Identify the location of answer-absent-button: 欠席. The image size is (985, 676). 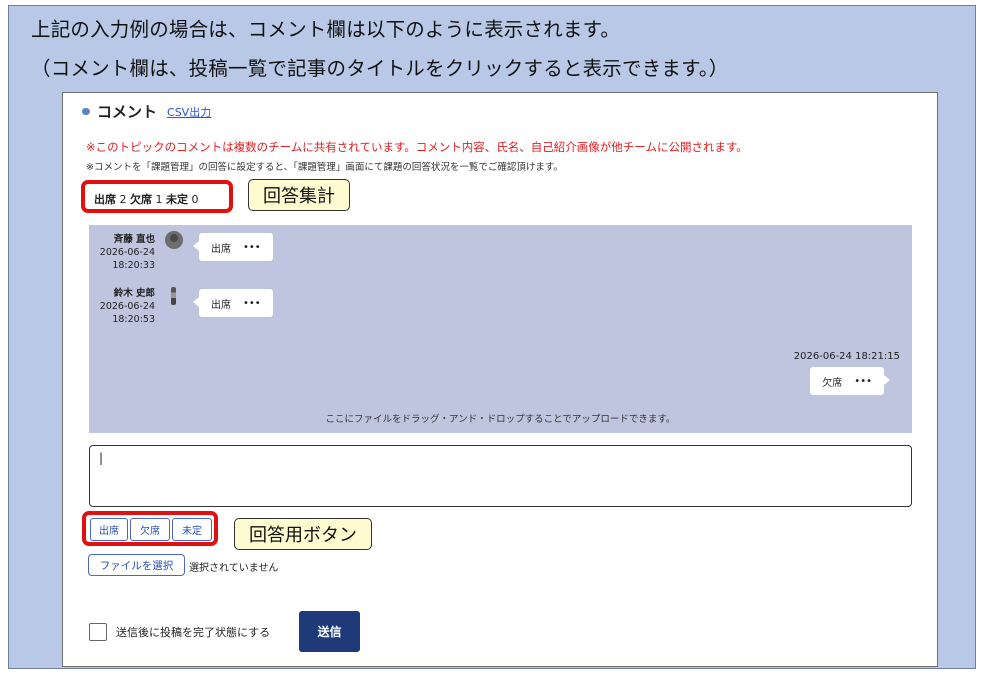
(150, 529).